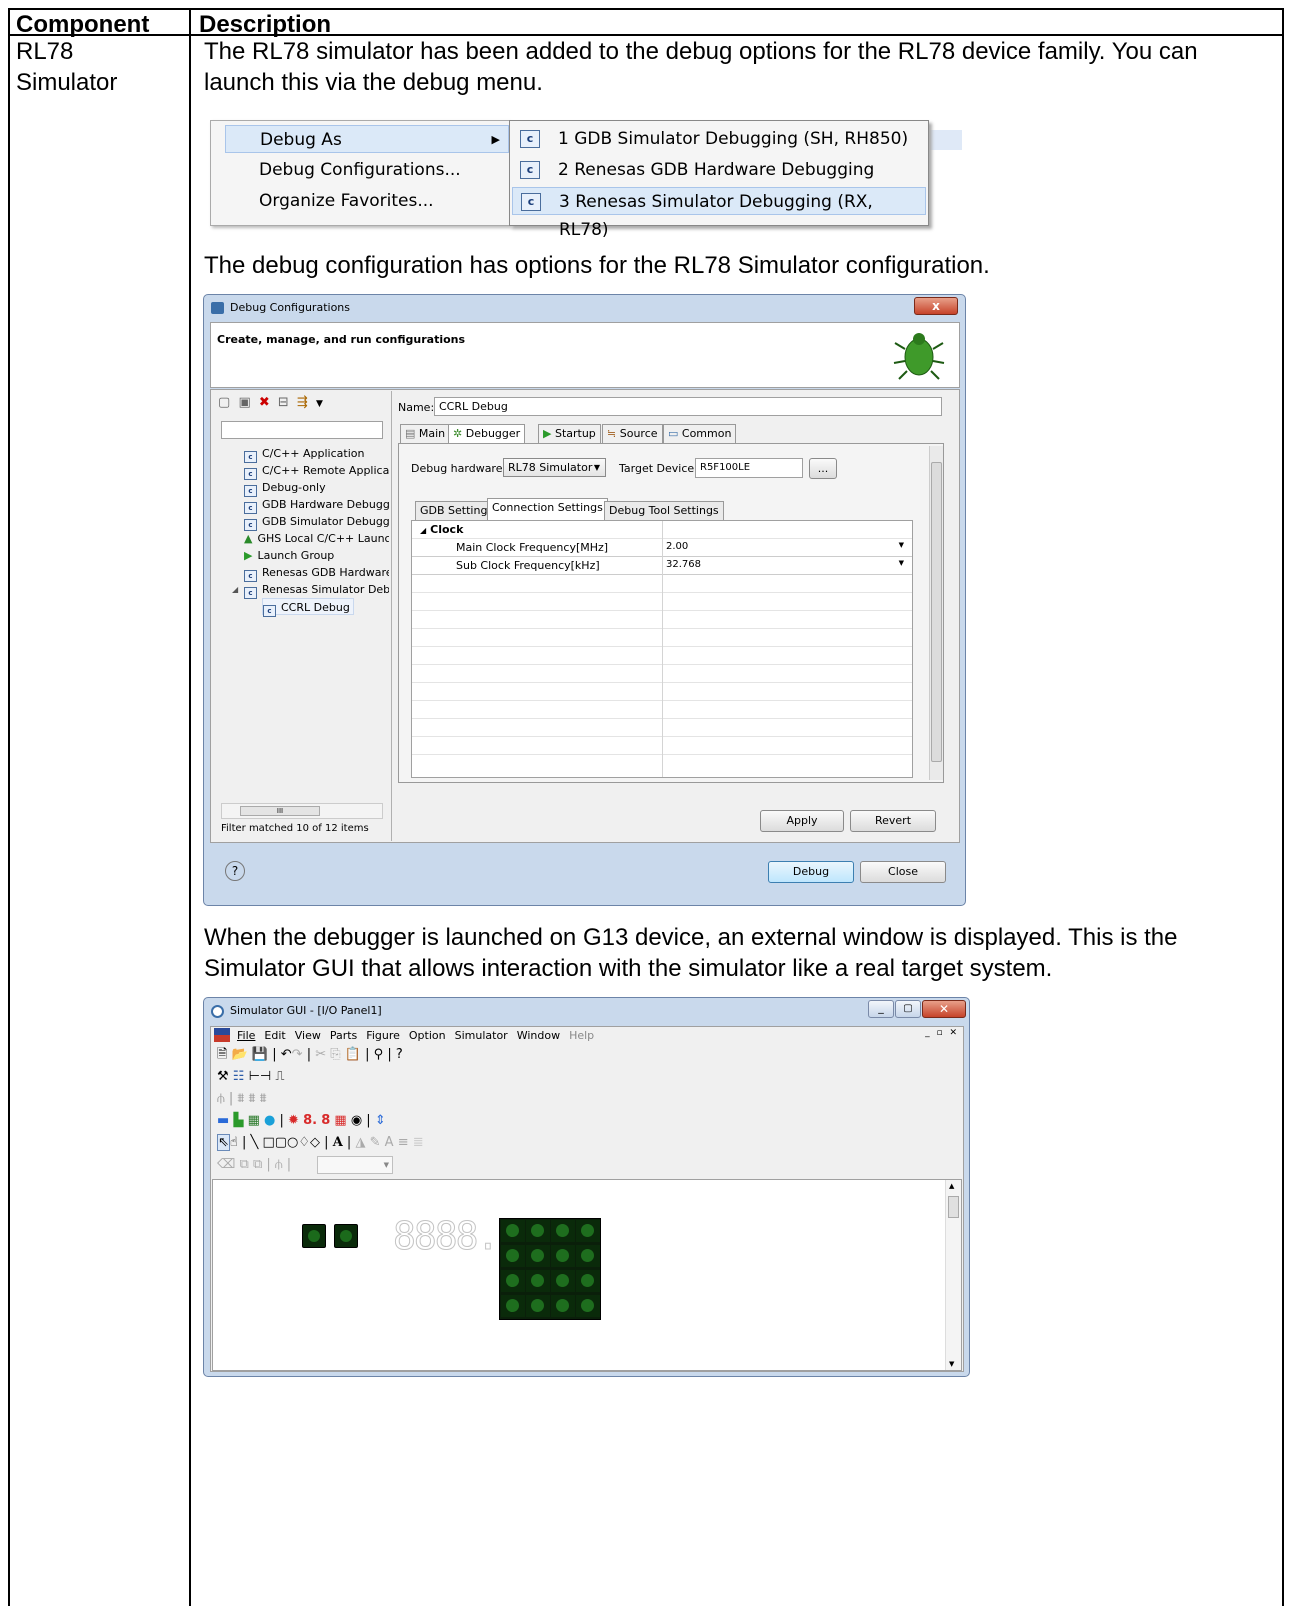 Image resolution: width=1292 pixels, height=1606 pixels. Describe the element at coordinates (375, 1142) in the screenshot. I see `pen-icon: ✎` at that location.